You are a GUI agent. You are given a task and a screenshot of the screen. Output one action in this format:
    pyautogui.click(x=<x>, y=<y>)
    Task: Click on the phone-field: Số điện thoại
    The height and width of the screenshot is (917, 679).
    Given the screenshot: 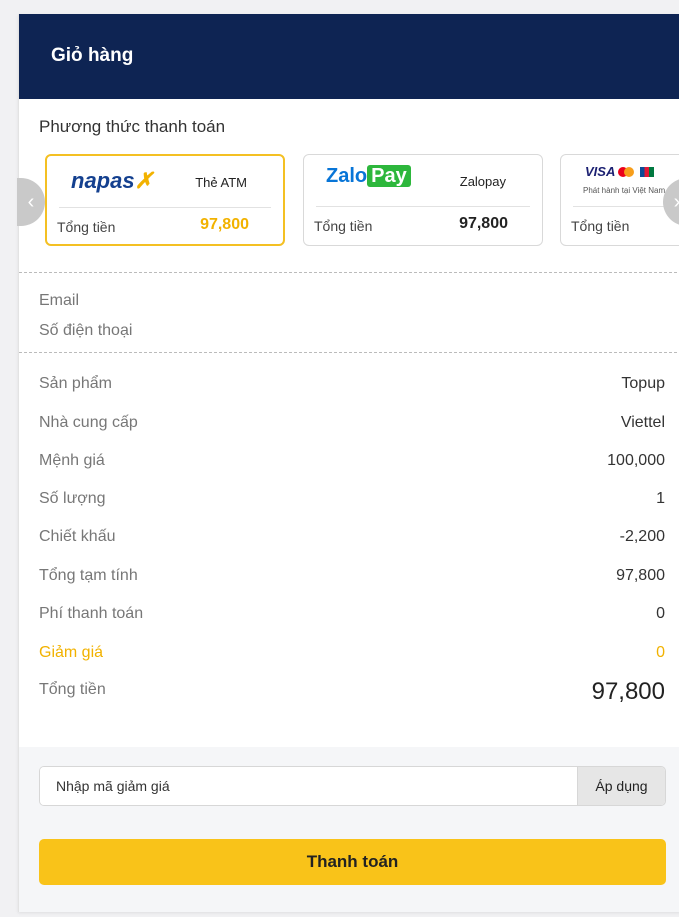 What is the action you would take?
    pyautogui.click(x=85, y=331)
    